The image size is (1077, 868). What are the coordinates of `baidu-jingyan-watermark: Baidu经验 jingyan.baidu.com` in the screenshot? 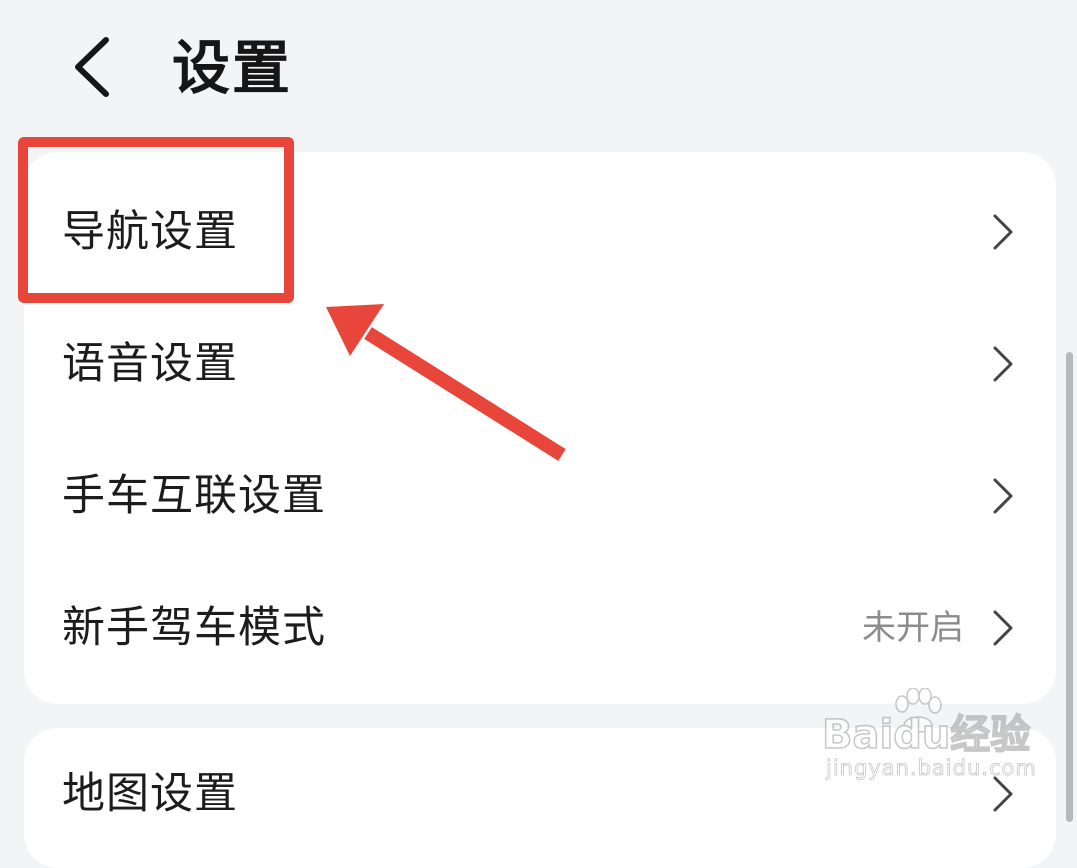 It's located at (931, 738).